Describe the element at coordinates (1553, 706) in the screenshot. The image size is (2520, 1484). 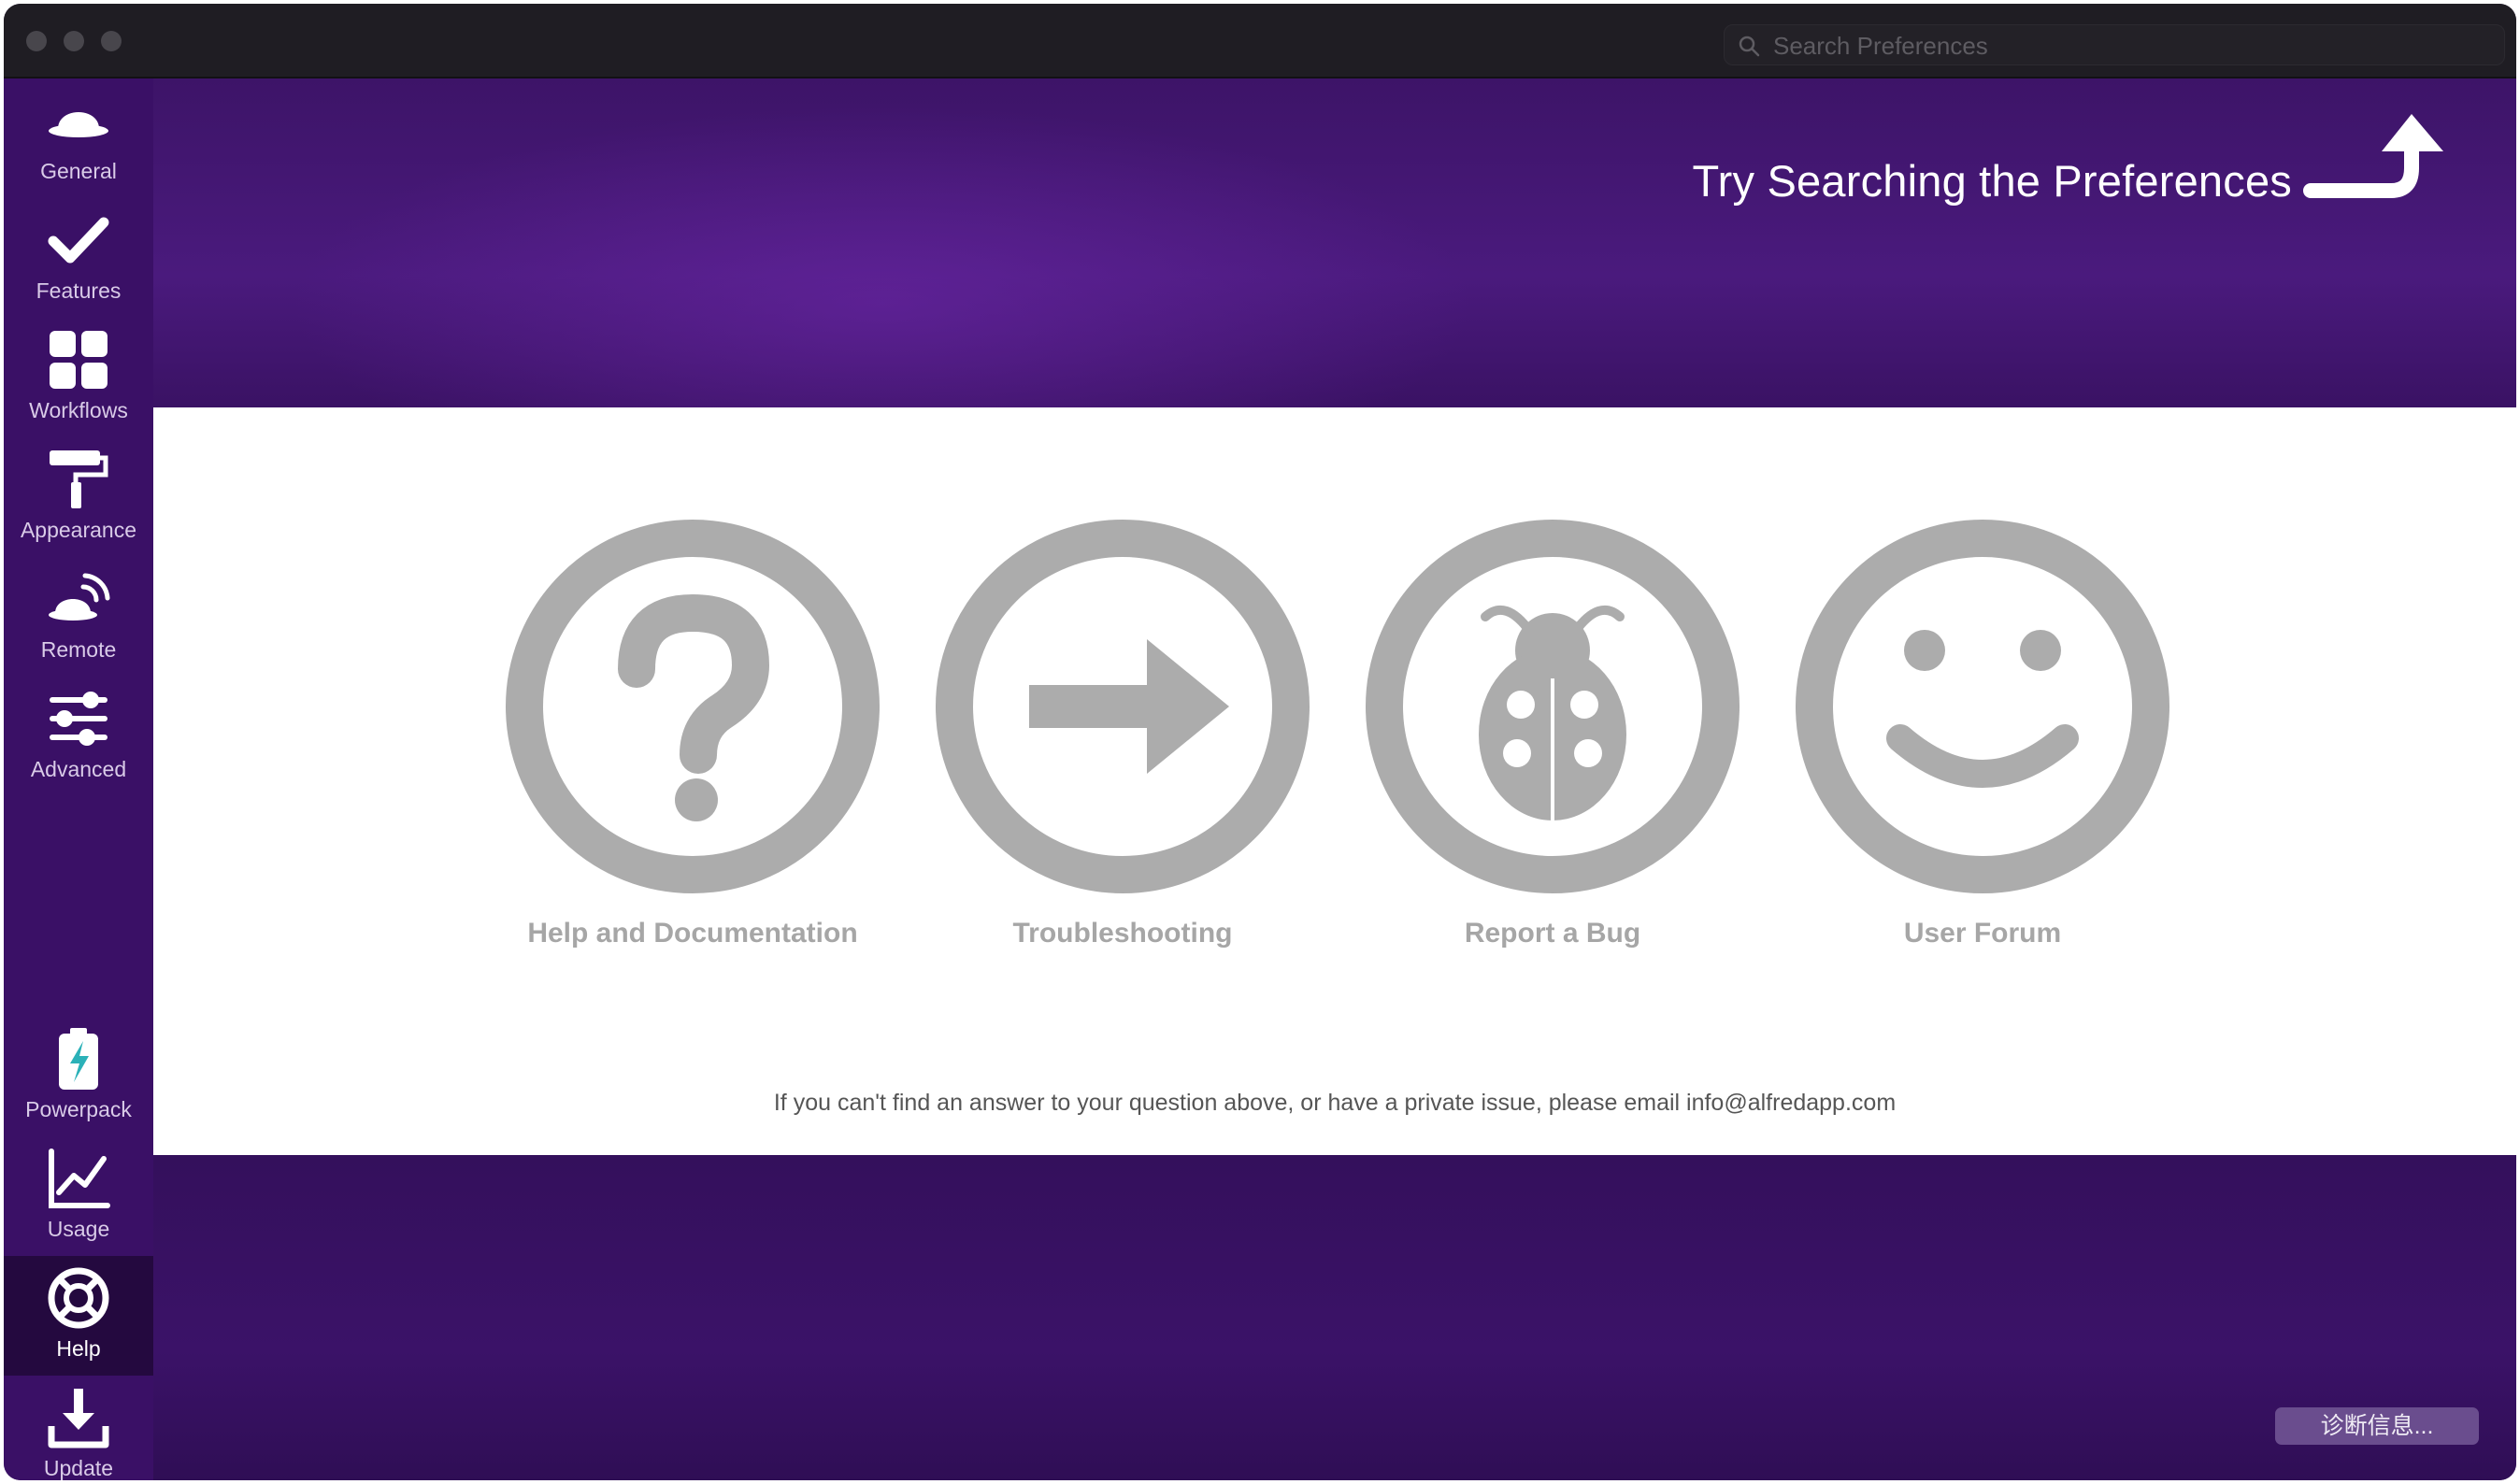
I see `ladybug-icon` at that location.